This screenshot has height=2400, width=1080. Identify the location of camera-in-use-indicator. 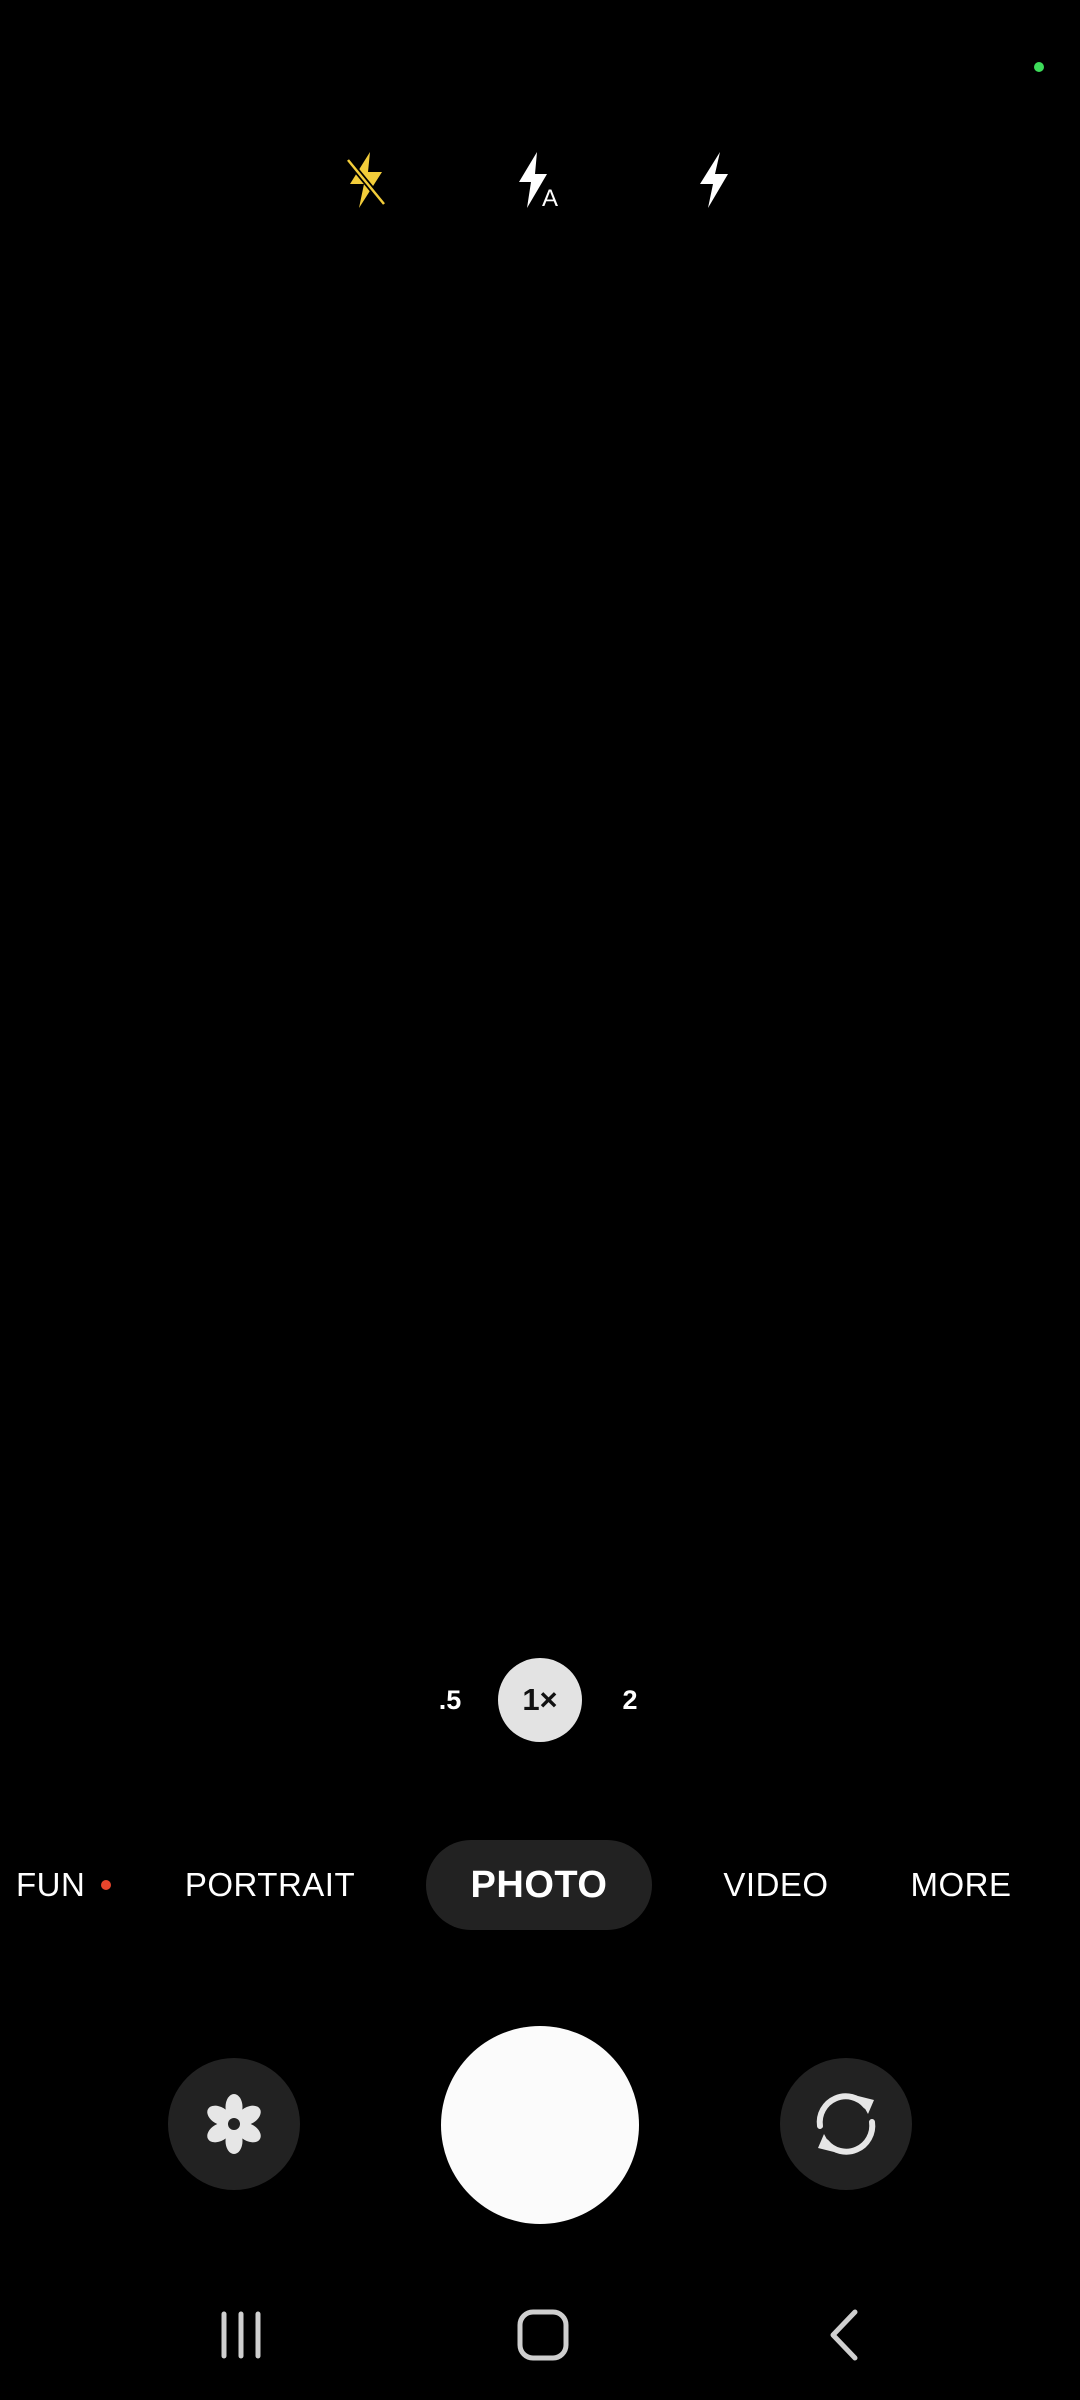
(1039, 67).